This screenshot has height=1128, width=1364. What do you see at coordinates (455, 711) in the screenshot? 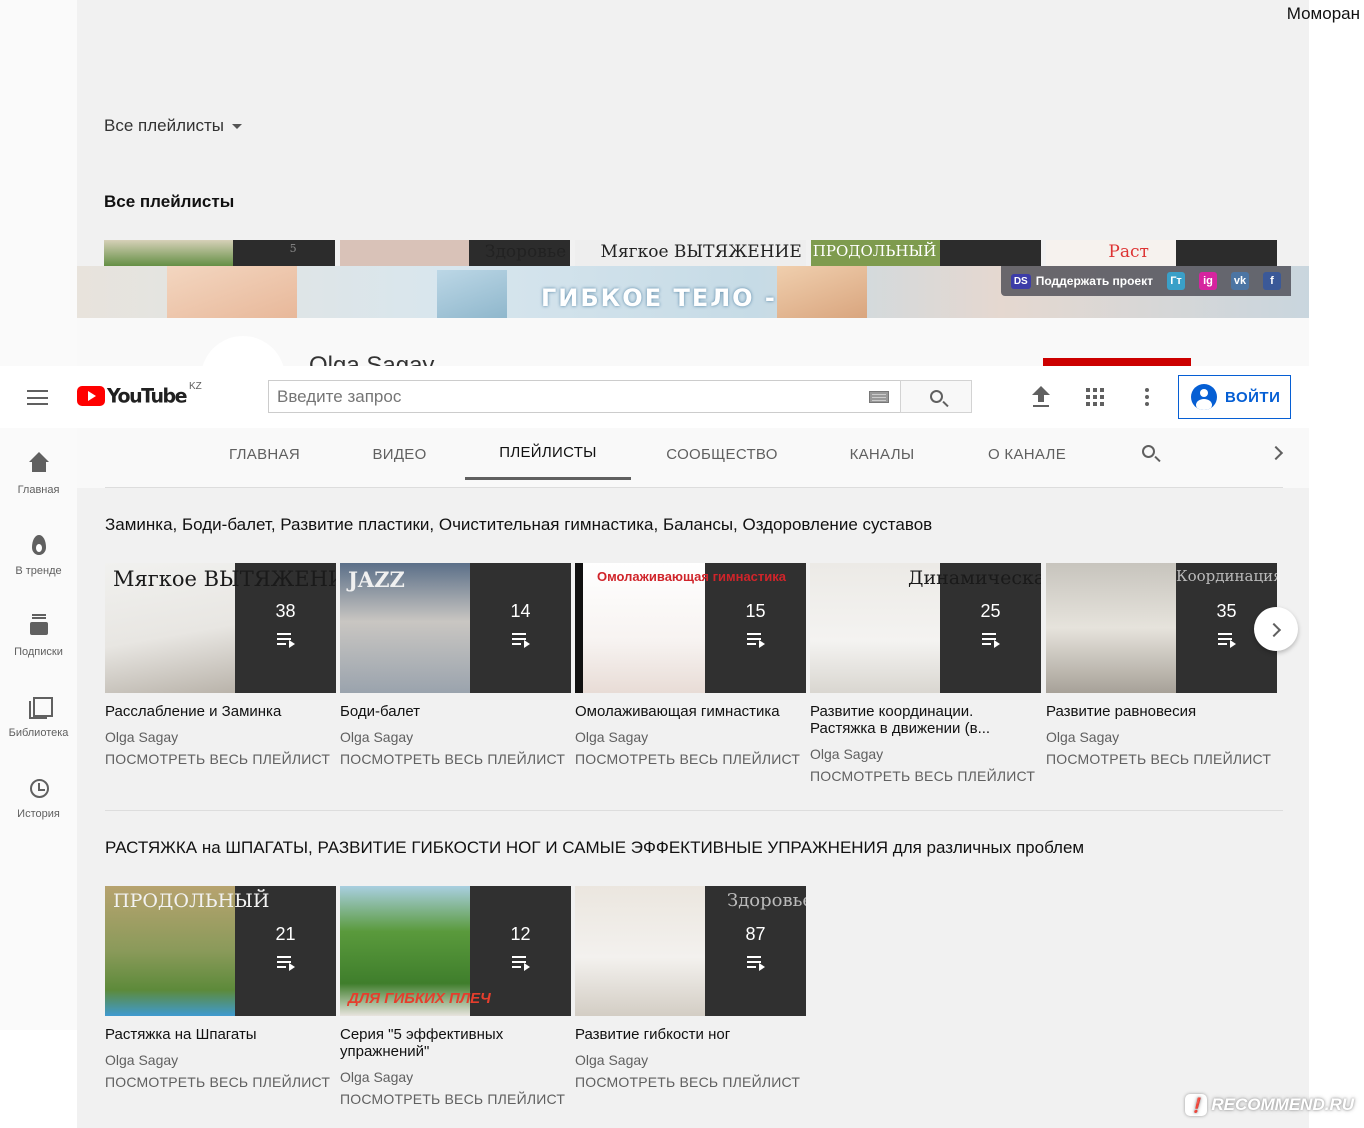
I see `playlist-title: Боди-балет` at bounding box center [455, 711].